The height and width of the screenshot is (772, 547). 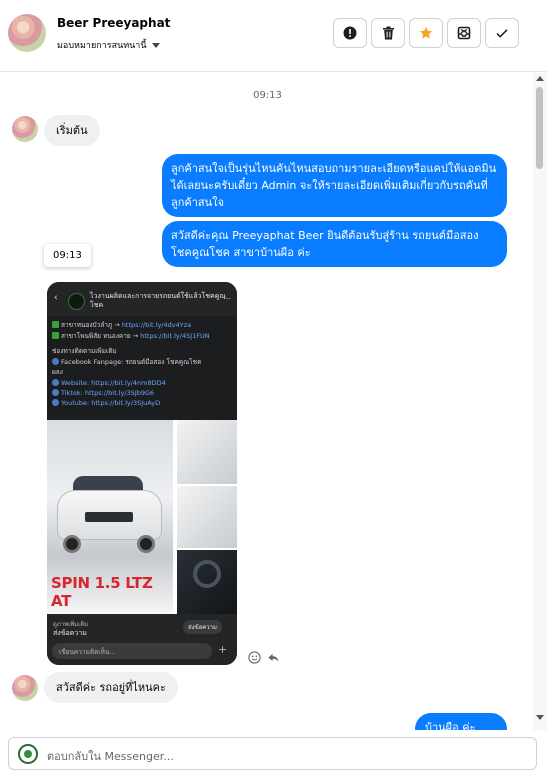 What do you see at coordinates (143, 403) in the screenshot?
I see `youtube-line: Youtube: https://bit.ly/3SJuAyD` at bounding box center [143, 403].